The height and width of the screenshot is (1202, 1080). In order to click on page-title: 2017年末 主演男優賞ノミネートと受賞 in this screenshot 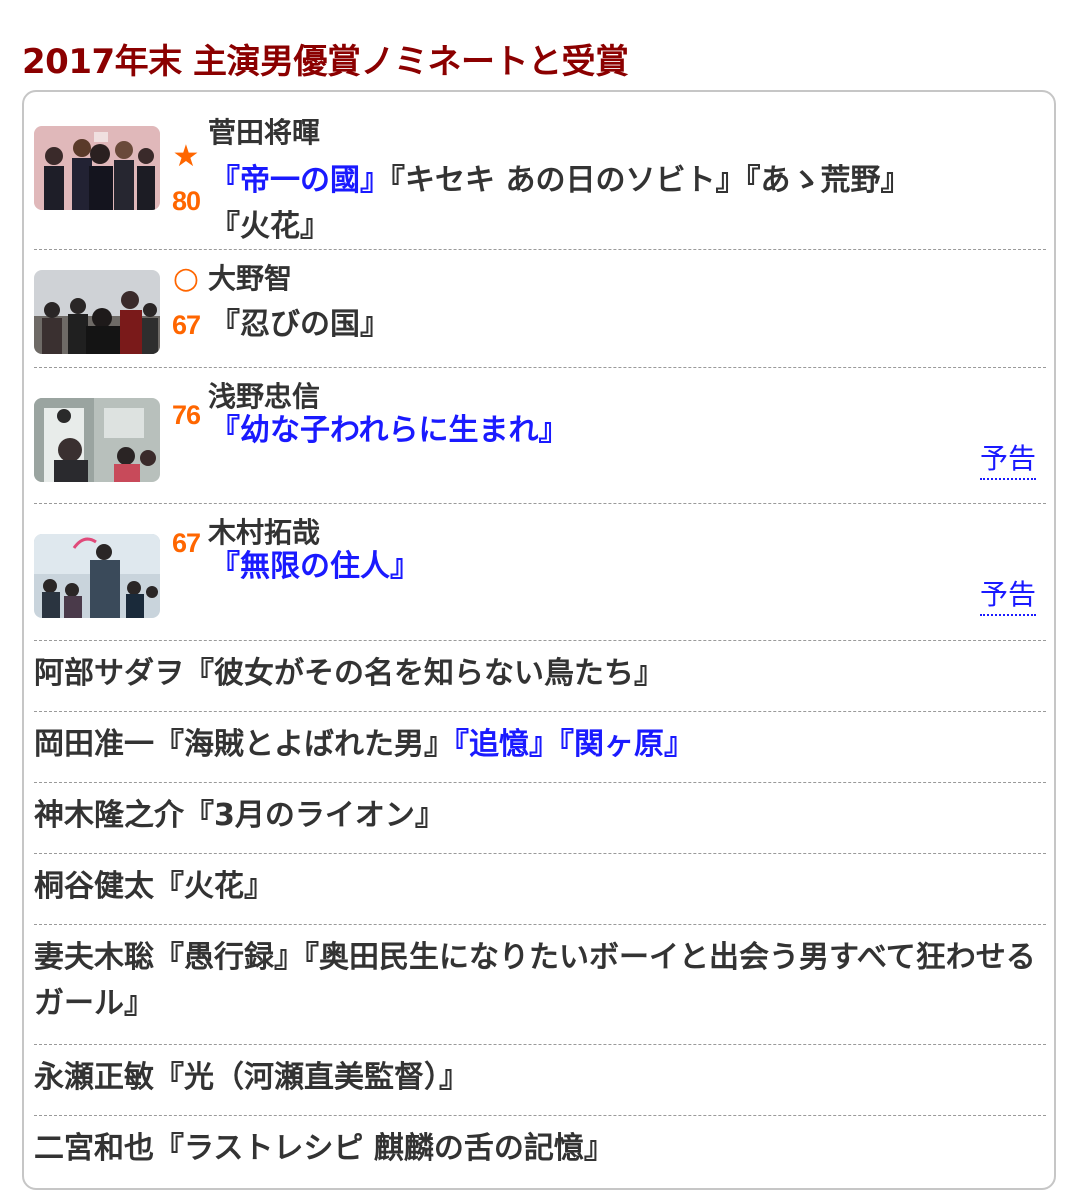, I will do `click(325, 62)`.